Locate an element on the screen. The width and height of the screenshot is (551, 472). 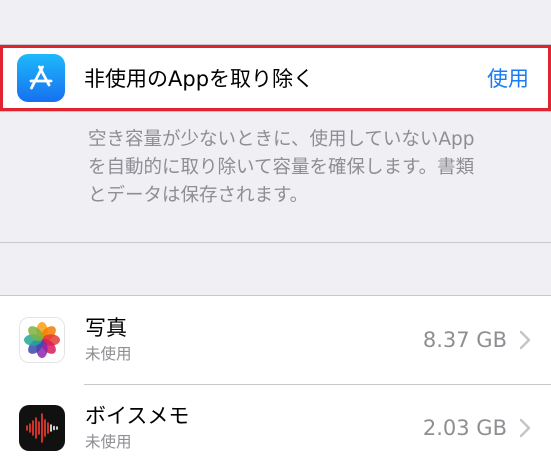
photos-flower-glyph is located at coordinates (42, 340).